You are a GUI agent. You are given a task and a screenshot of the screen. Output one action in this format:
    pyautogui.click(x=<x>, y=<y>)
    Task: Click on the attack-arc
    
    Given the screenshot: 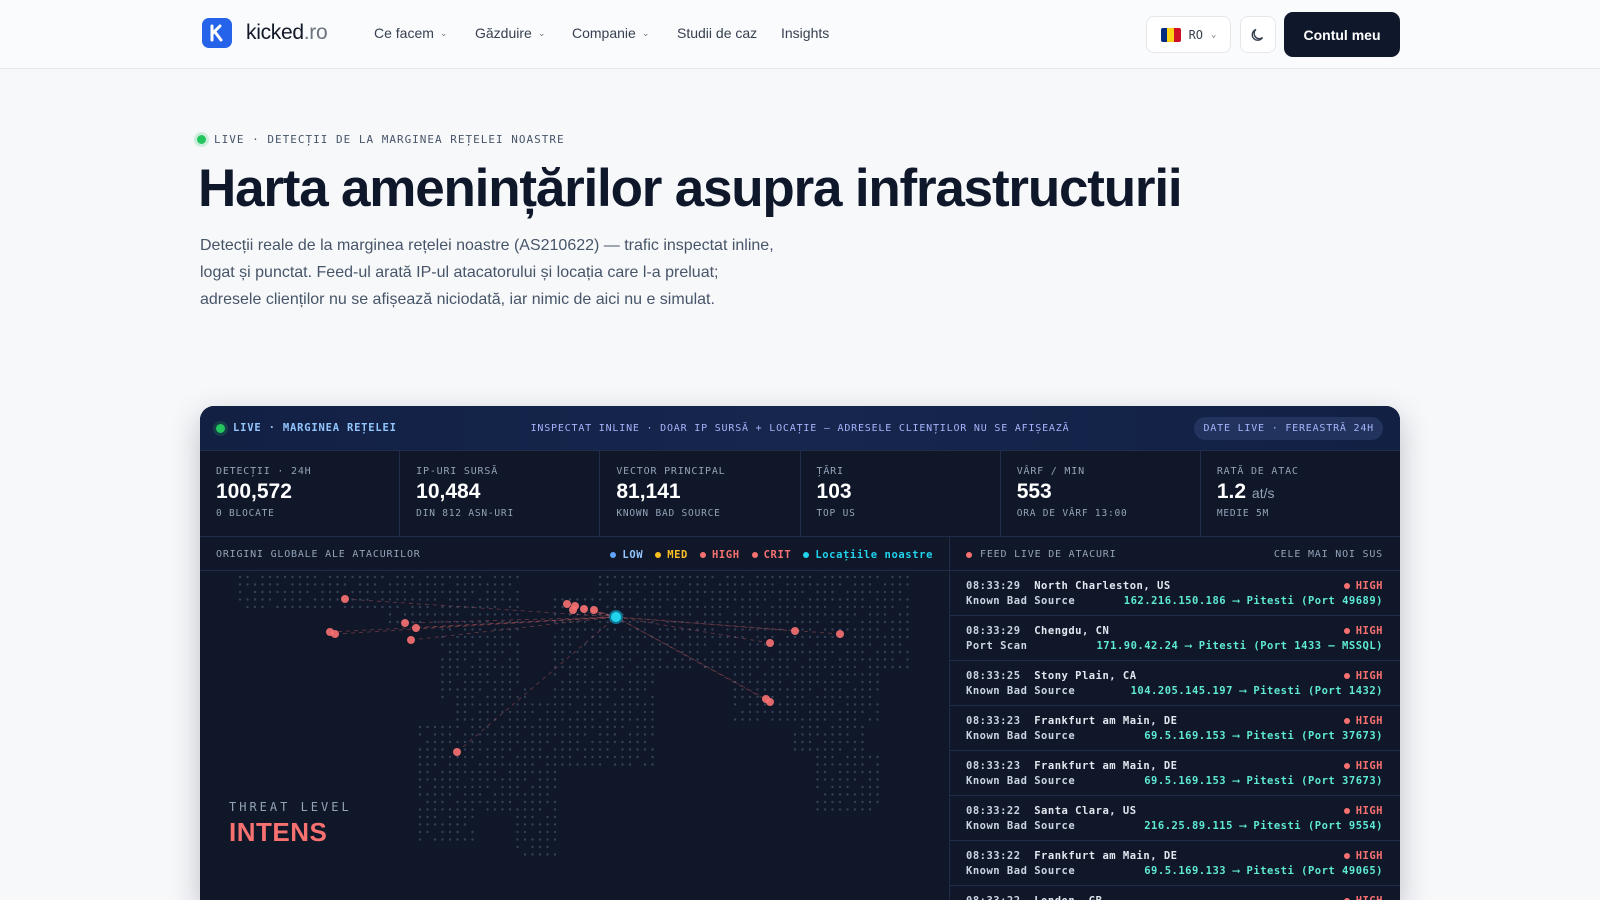 What is the action you would take?
    pyautogui.click(x=475, y=625)
    